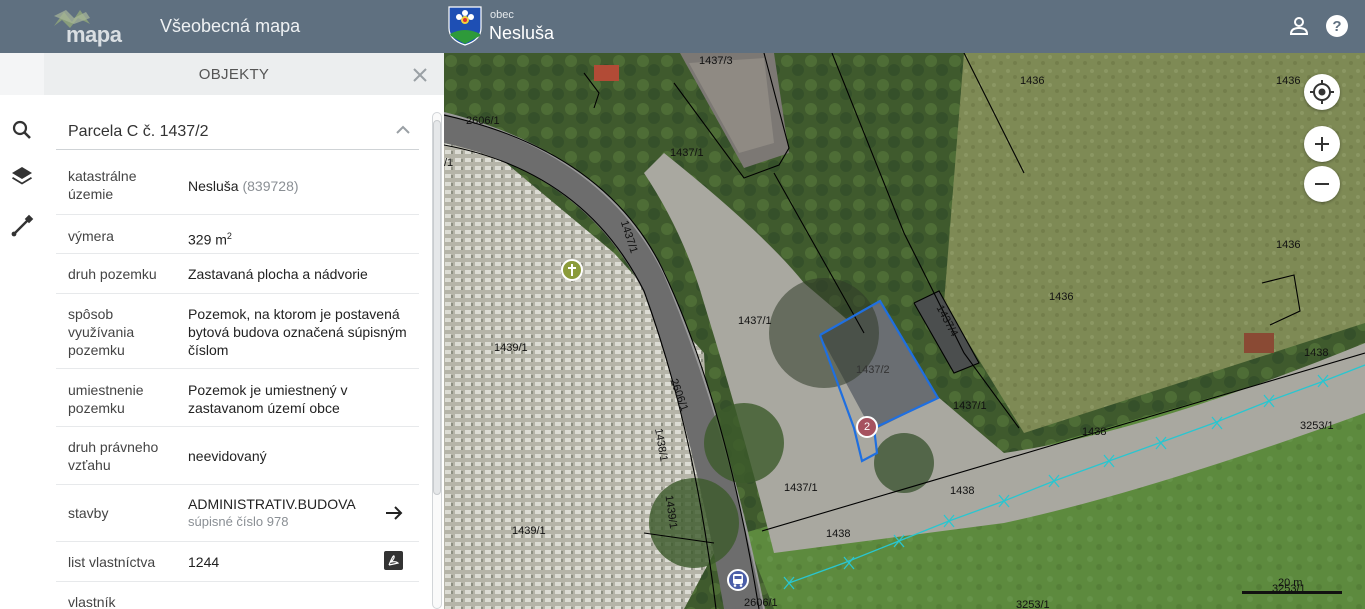 This screenshot has width=1365, height=609. I want to click on building-name: ADMINISTRATIV.BUDOVA, so click(300, 504).